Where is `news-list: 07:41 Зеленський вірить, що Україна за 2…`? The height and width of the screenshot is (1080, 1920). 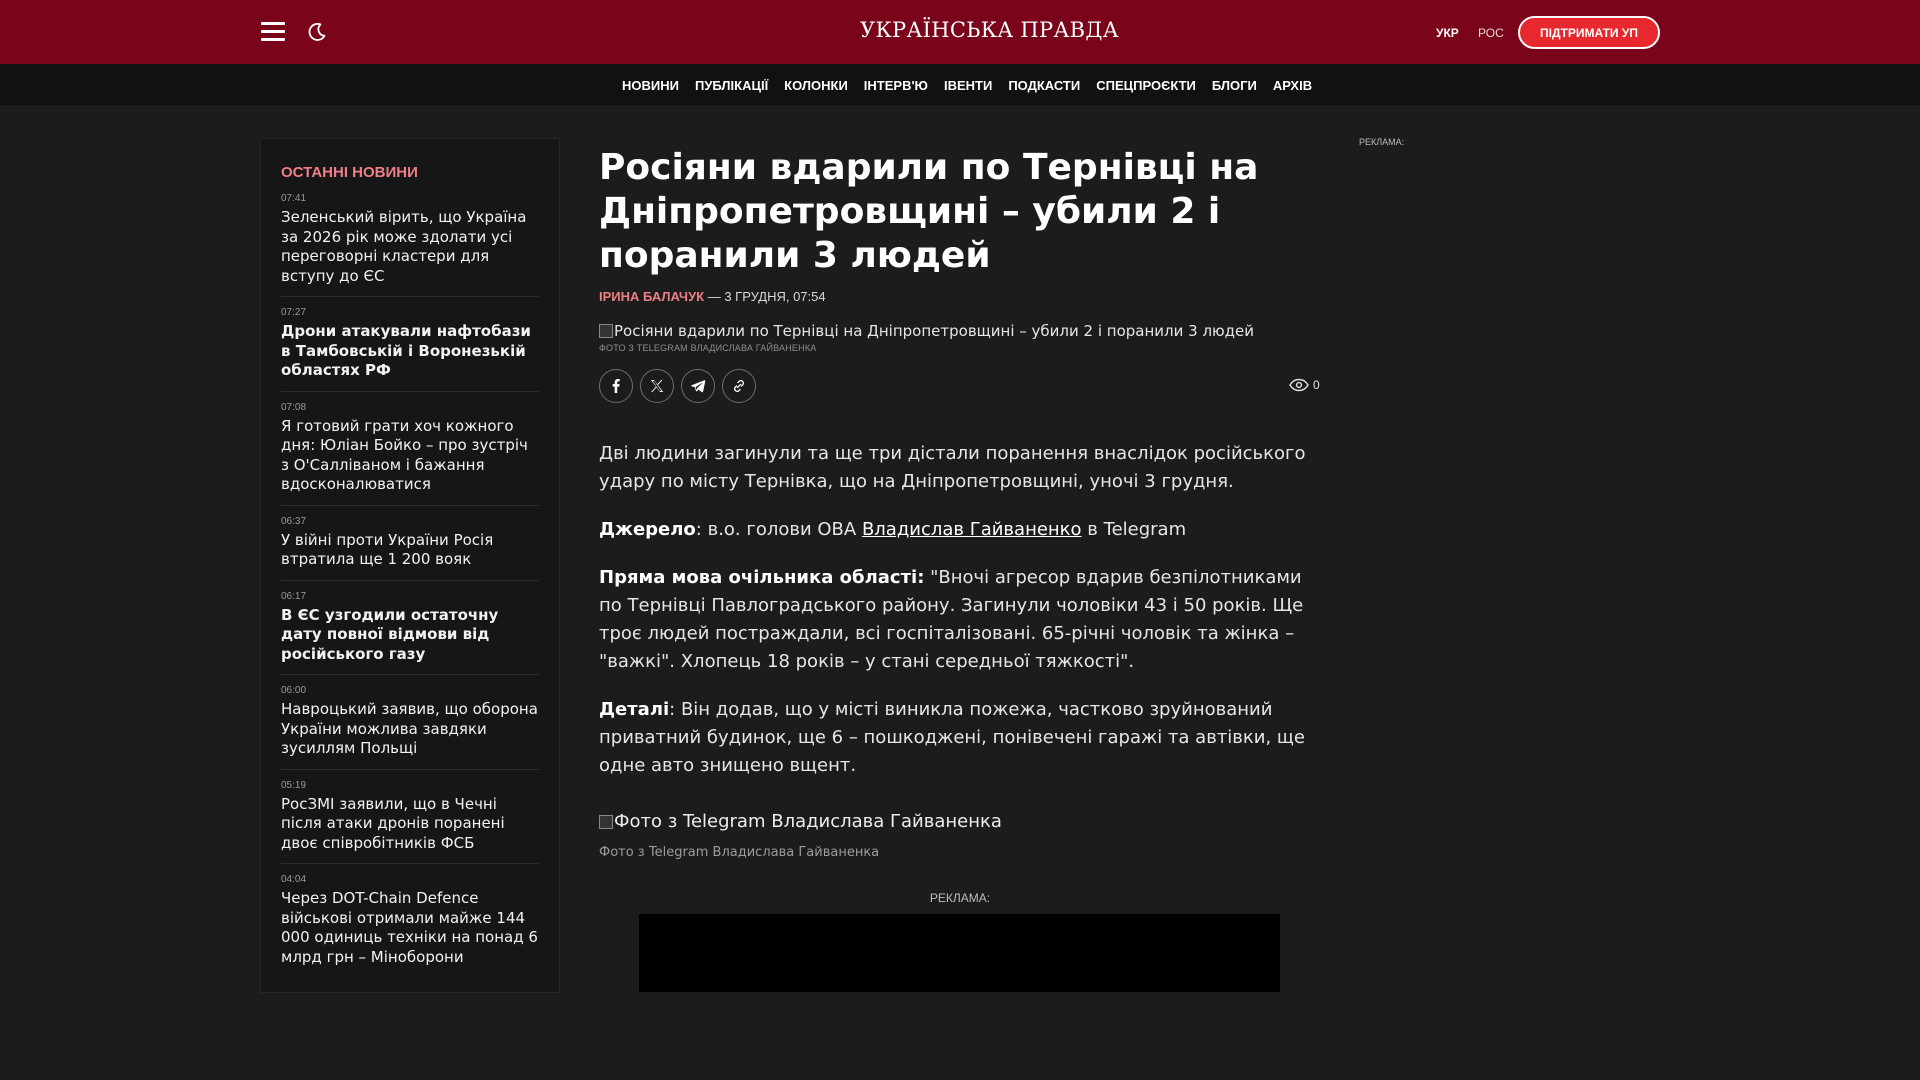
news-list: 07:41 Зеленський вірить, що Україна за 2… is located at coordinates (410, 590).